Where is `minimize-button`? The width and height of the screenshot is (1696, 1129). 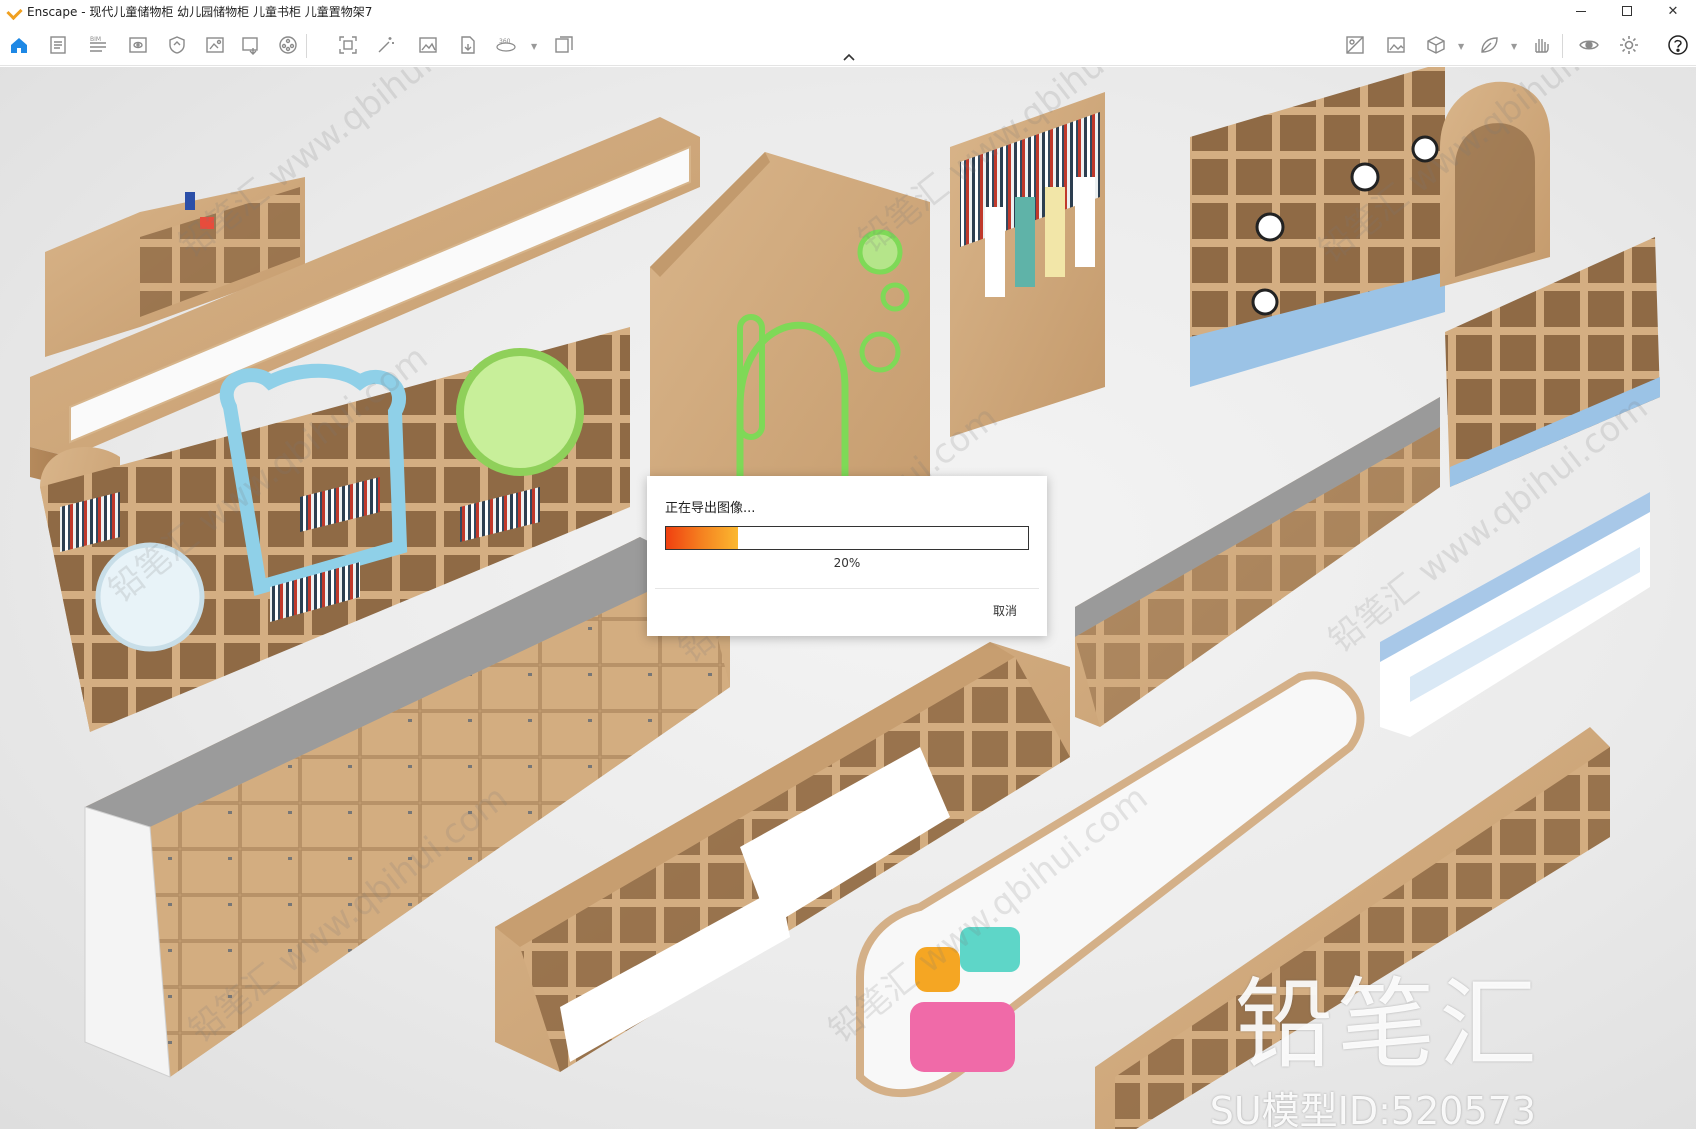 minimize-button is located at coordinates (1581, 11).